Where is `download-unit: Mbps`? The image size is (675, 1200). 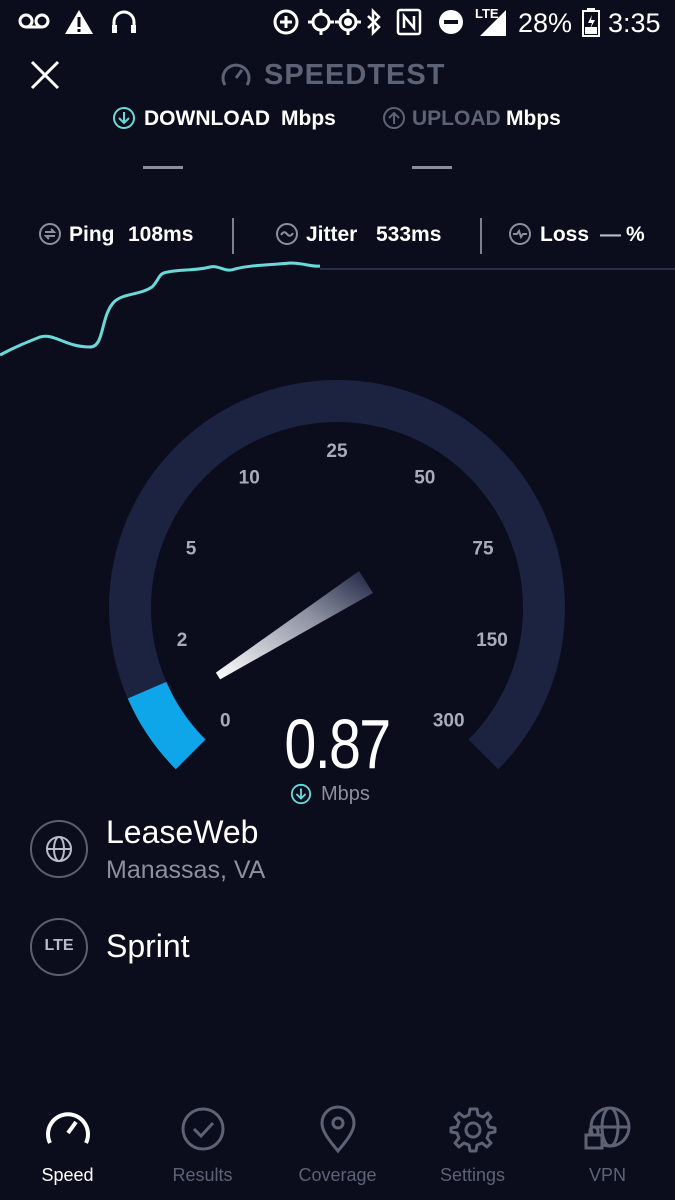
download-unit: Mbps is located at coordinates (308, 118).